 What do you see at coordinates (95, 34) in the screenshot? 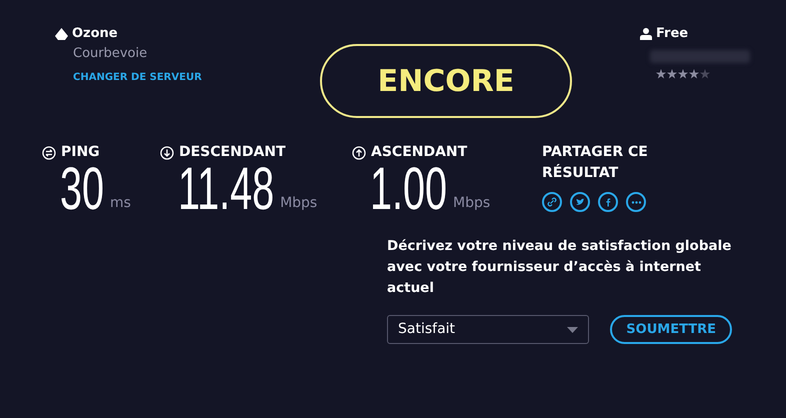
I see `server-name: Ozone` at bounding box center [95, 34].